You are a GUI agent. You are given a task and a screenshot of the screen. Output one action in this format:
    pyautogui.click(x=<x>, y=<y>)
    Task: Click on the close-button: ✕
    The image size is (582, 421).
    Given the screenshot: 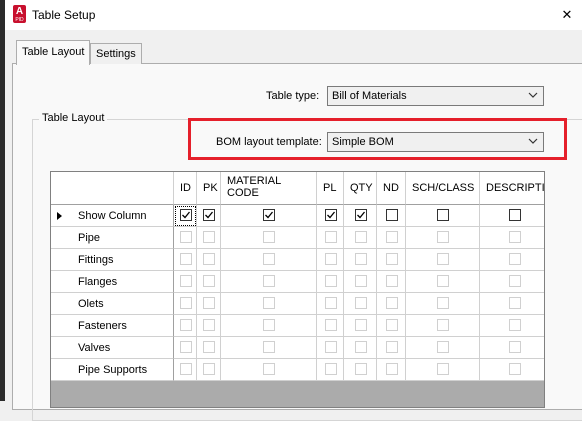 What is the action you would take?
    pyautogui.click(x=567, y=15)
    